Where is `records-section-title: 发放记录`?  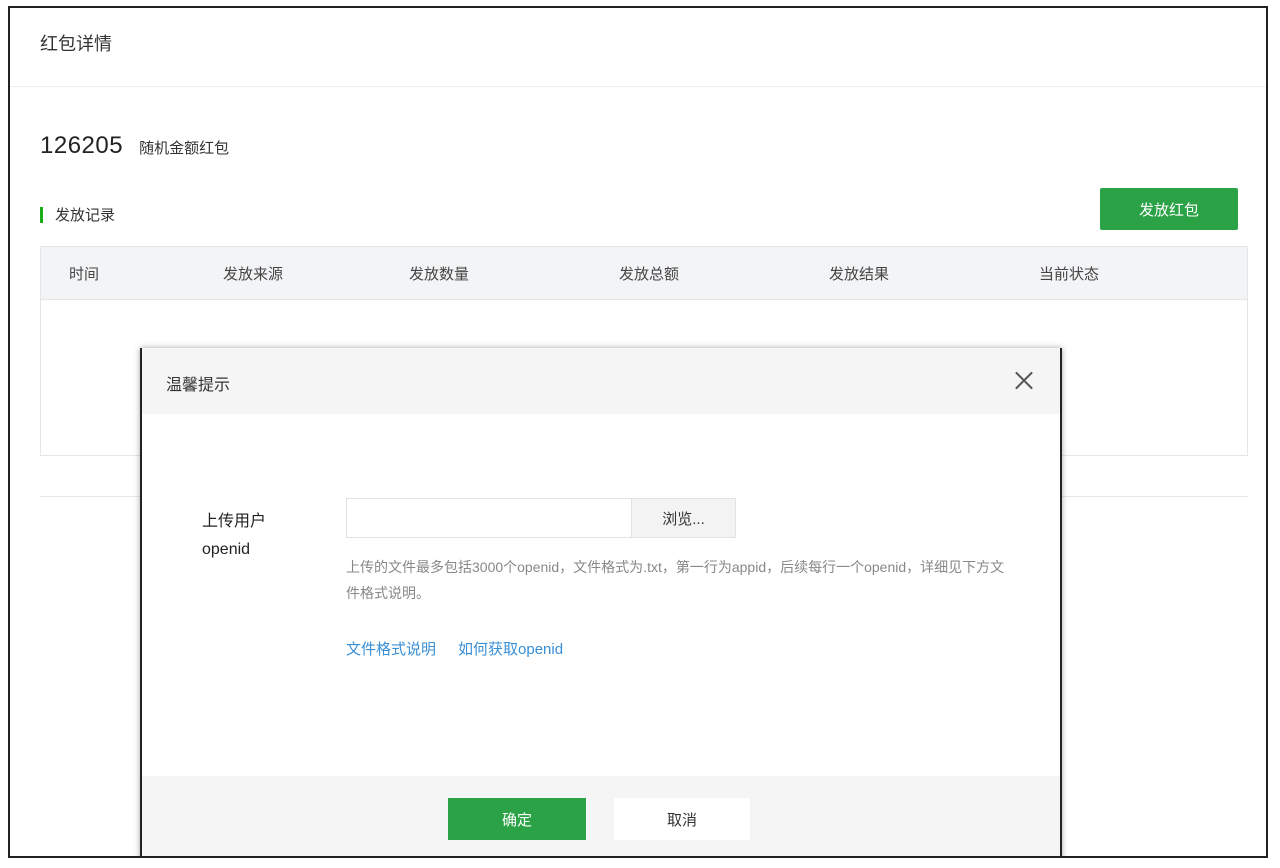 records-section-title: 发放记录 is located at coordinates (85, 215).